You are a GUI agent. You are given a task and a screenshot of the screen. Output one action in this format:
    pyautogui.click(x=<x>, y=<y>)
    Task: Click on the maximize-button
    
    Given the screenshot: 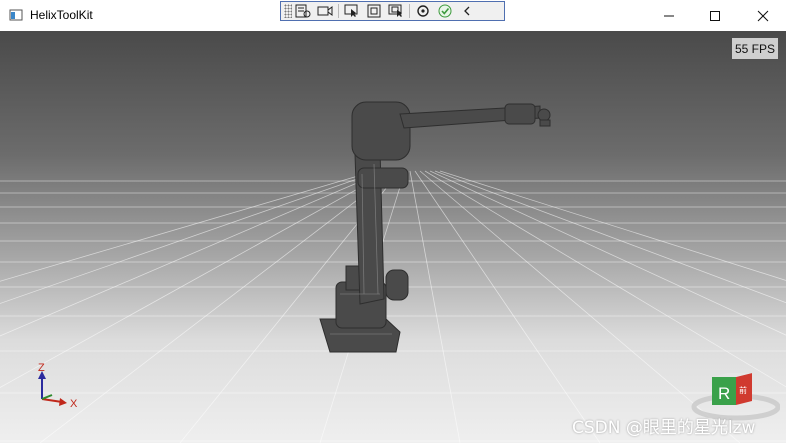 What is the action you would take?
    pyautogui.click(x=715, y=15)
    